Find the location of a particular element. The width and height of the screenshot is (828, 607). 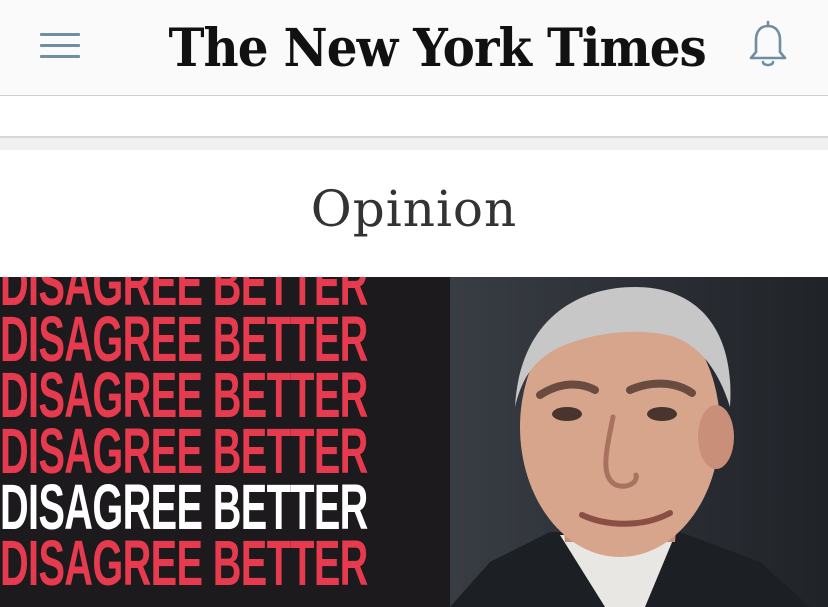

hero-text-line: DISAGREE BETTER is located at coordinates (184, 563).